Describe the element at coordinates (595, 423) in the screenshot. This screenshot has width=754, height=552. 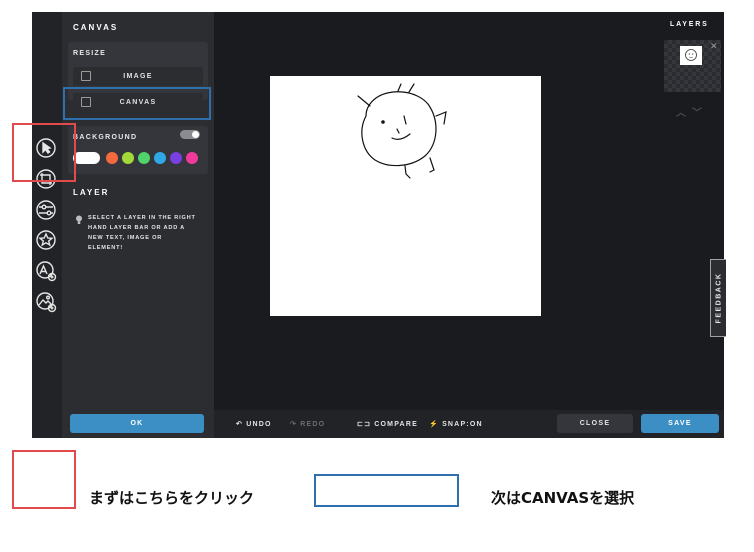
I see `close-button: CLOSE` at that location.